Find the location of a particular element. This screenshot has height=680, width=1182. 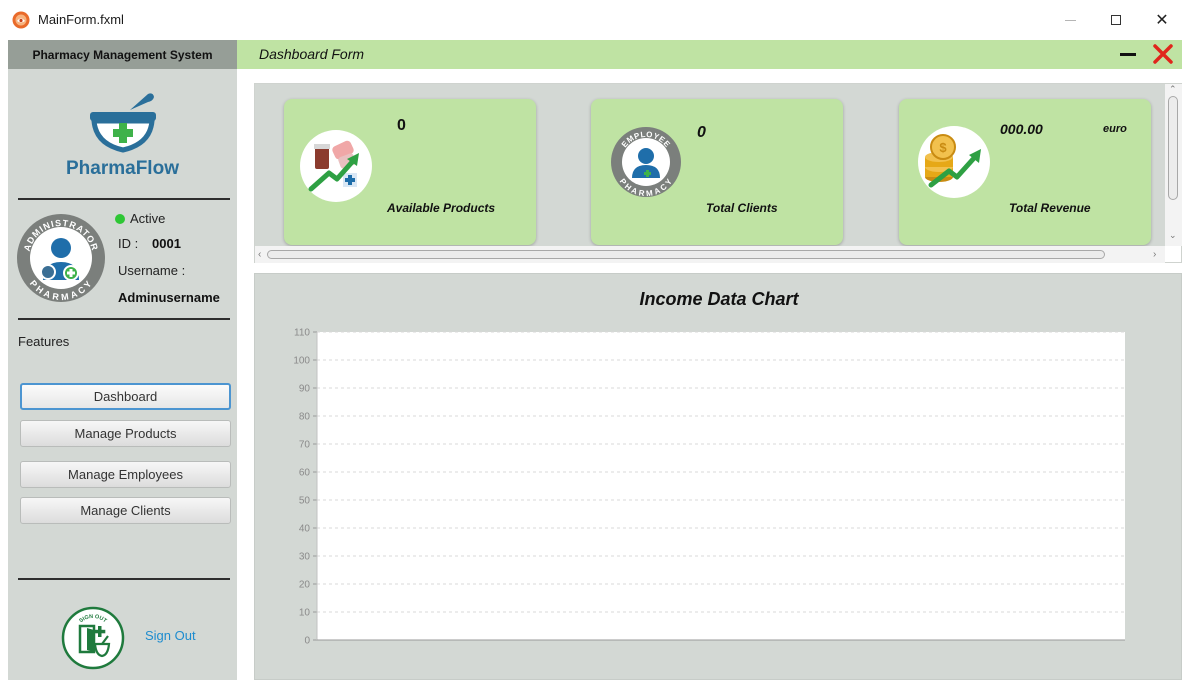

username-value: Adminusername is located at coordinates (169, 297).